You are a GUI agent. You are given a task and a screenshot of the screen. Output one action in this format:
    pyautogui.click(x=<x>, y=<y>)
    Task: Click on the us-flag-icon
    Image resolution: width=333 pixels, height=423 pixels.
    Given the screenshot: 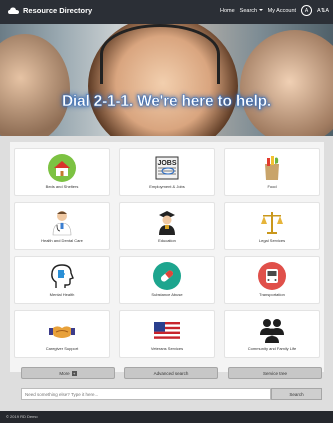 What is the action you would take?
    pyautogui.click(x=167, y=330)
    